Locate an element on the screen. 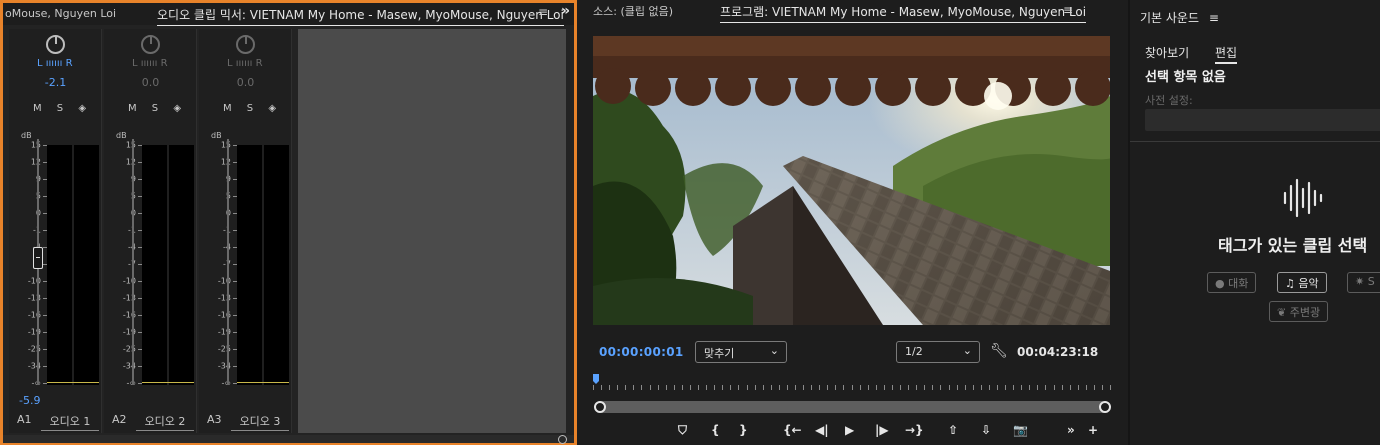 The image size is (1380, 445). sfx-icon: ✷ is located at coordinates (1360, 281).